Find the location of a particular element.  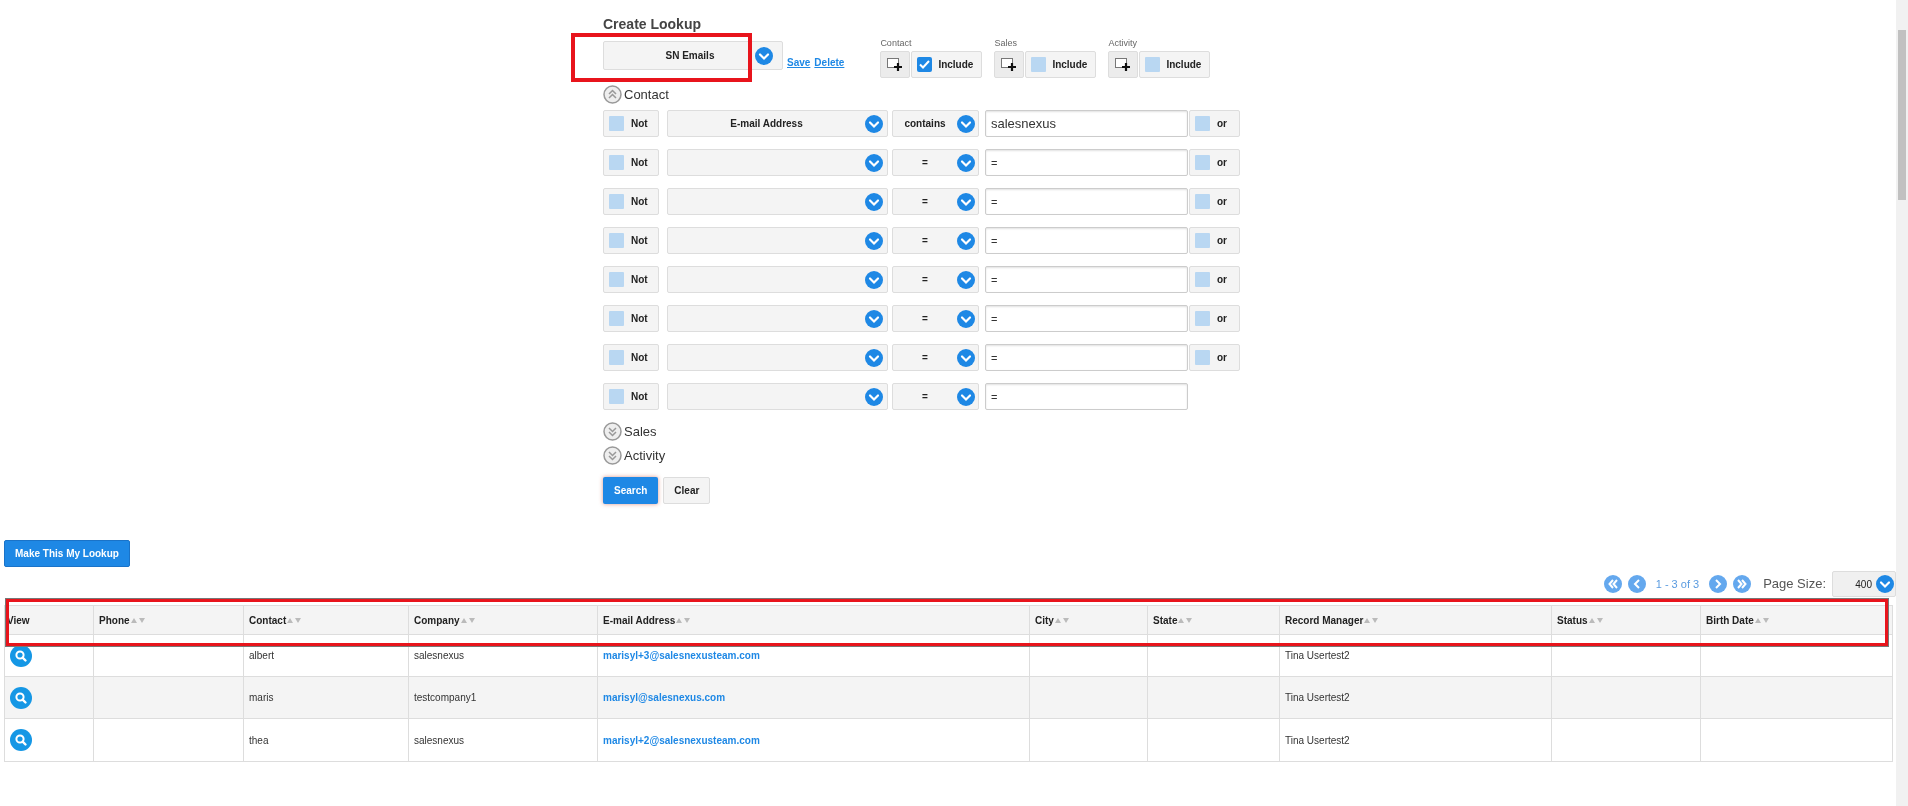

next-page-icon is located at coordinates (1718, 584).